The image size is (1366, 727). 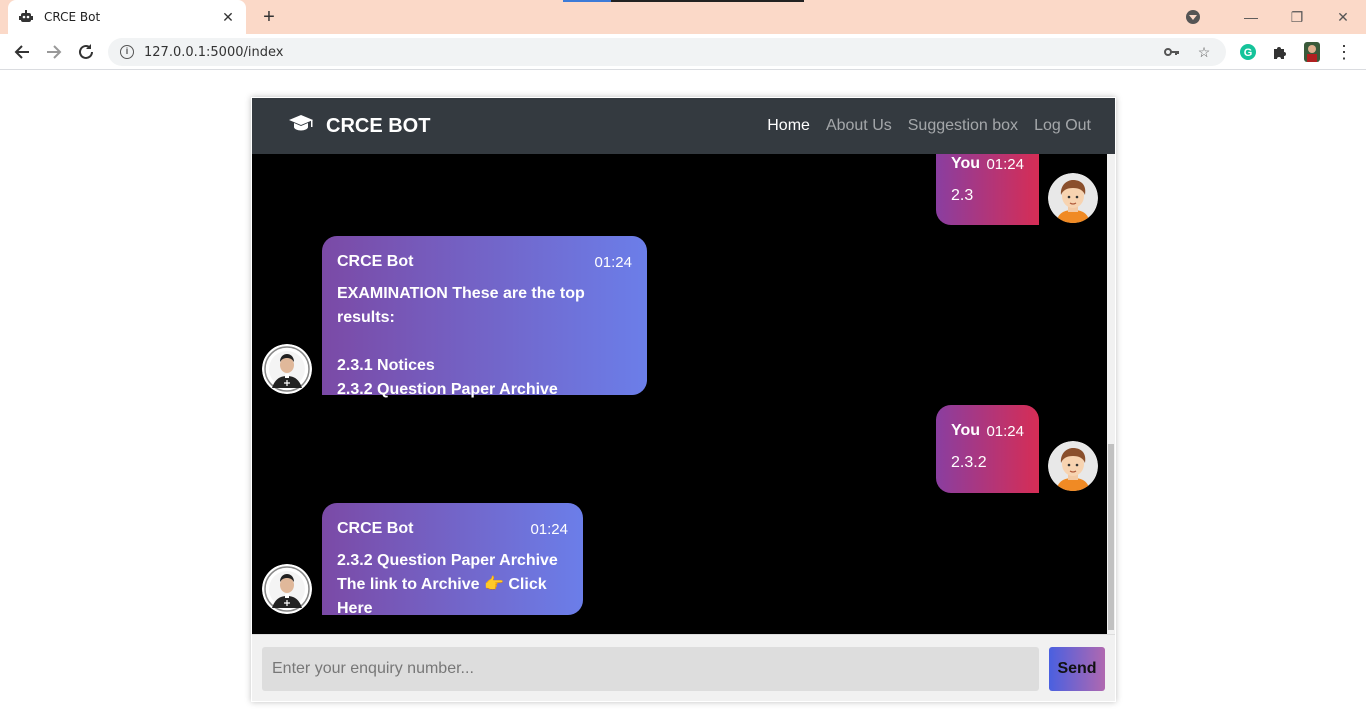 I want to click on new-tab-button: +, so click(x=269, y=17).